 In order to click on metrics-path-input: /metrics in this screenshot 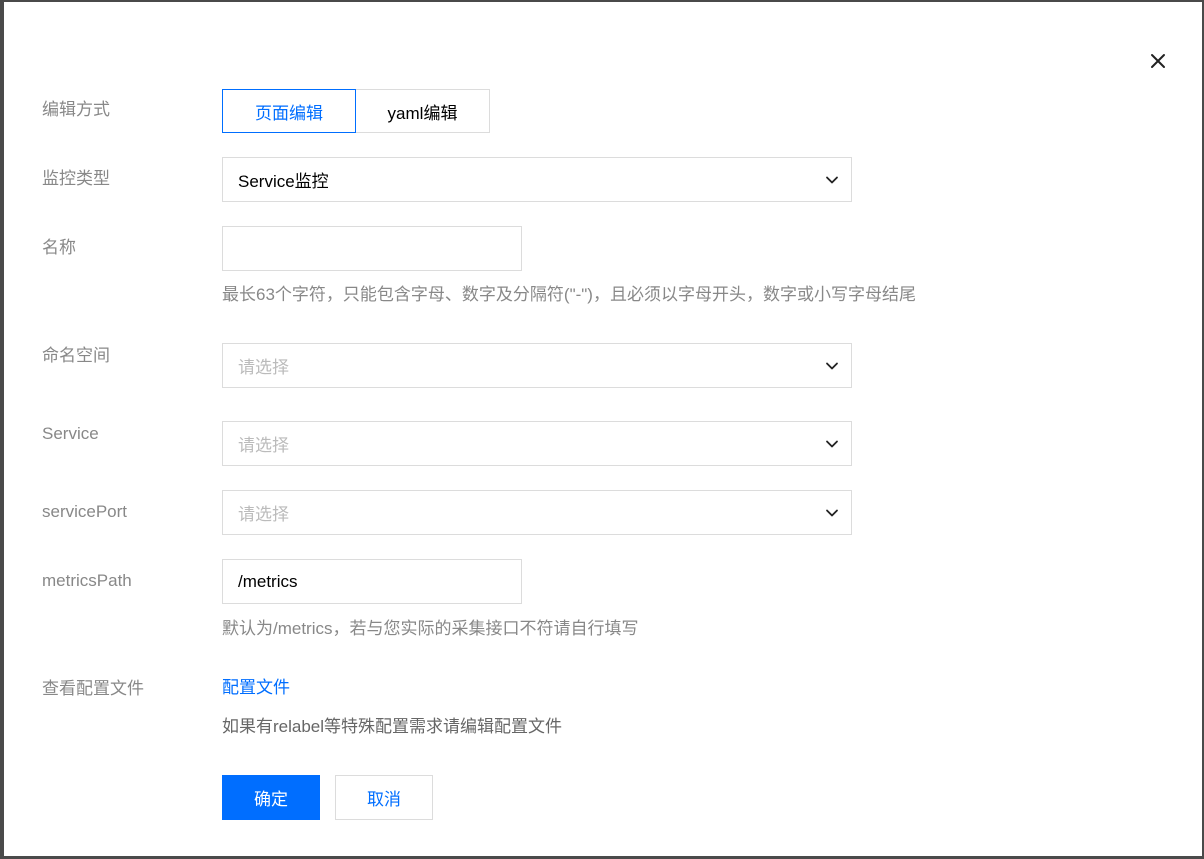, I will do `click(372, 581)`.